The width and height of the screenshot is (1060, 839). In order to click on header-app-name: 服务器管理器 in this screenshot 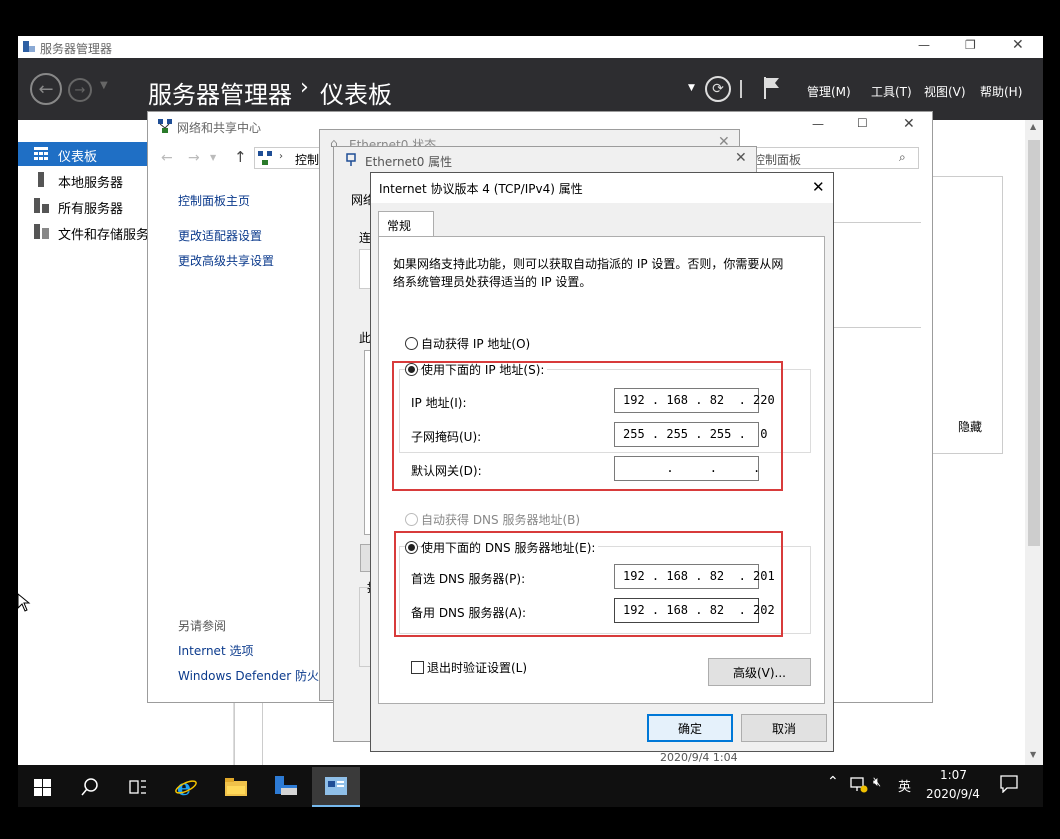, I will do `click(220, 95)`.